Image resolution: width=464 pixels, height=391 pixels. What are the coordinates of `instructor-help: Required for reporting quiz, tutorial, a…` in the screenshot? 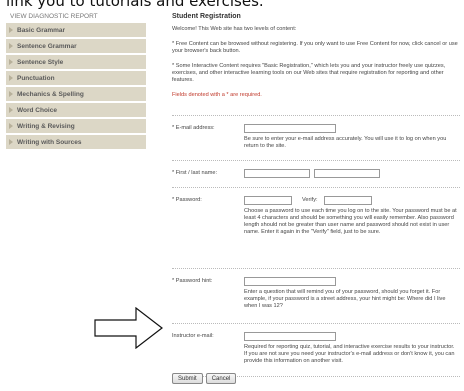 It's located at (349, 354).